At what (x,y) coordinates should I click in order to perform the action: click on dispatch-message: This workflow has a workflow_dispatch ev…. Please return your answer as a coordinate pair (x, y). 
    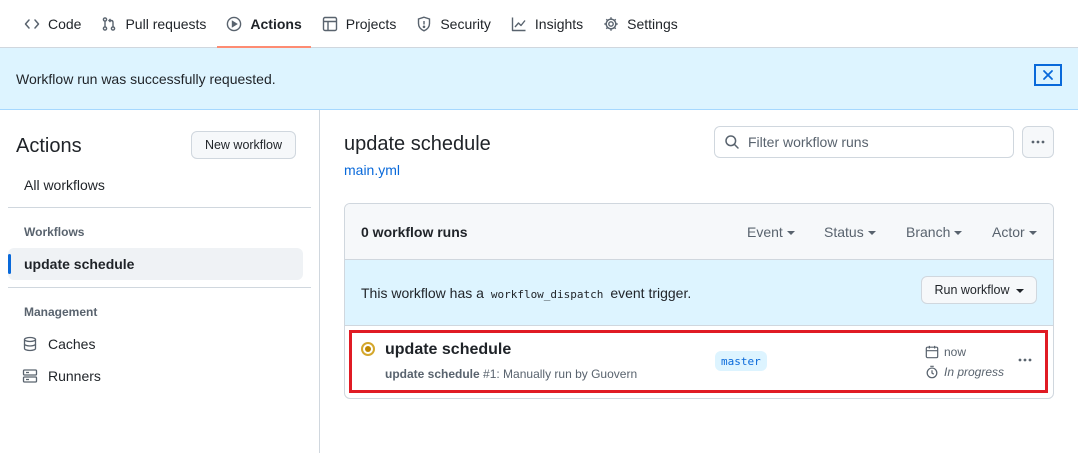
    Looking at the image, I should click on (526, 293).